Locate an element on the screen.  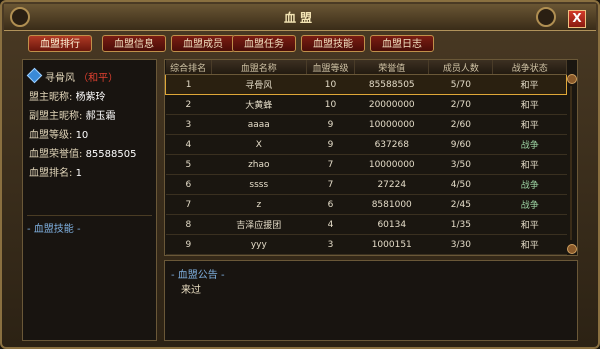
cell-level: 3 is located at coordinates (330, 244).